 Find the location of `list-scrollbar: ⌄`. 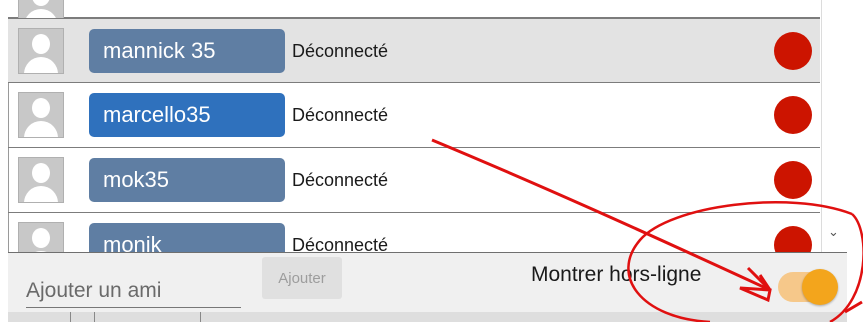

list-scrollbar: ⌄ is located at coordinates (834, 126).